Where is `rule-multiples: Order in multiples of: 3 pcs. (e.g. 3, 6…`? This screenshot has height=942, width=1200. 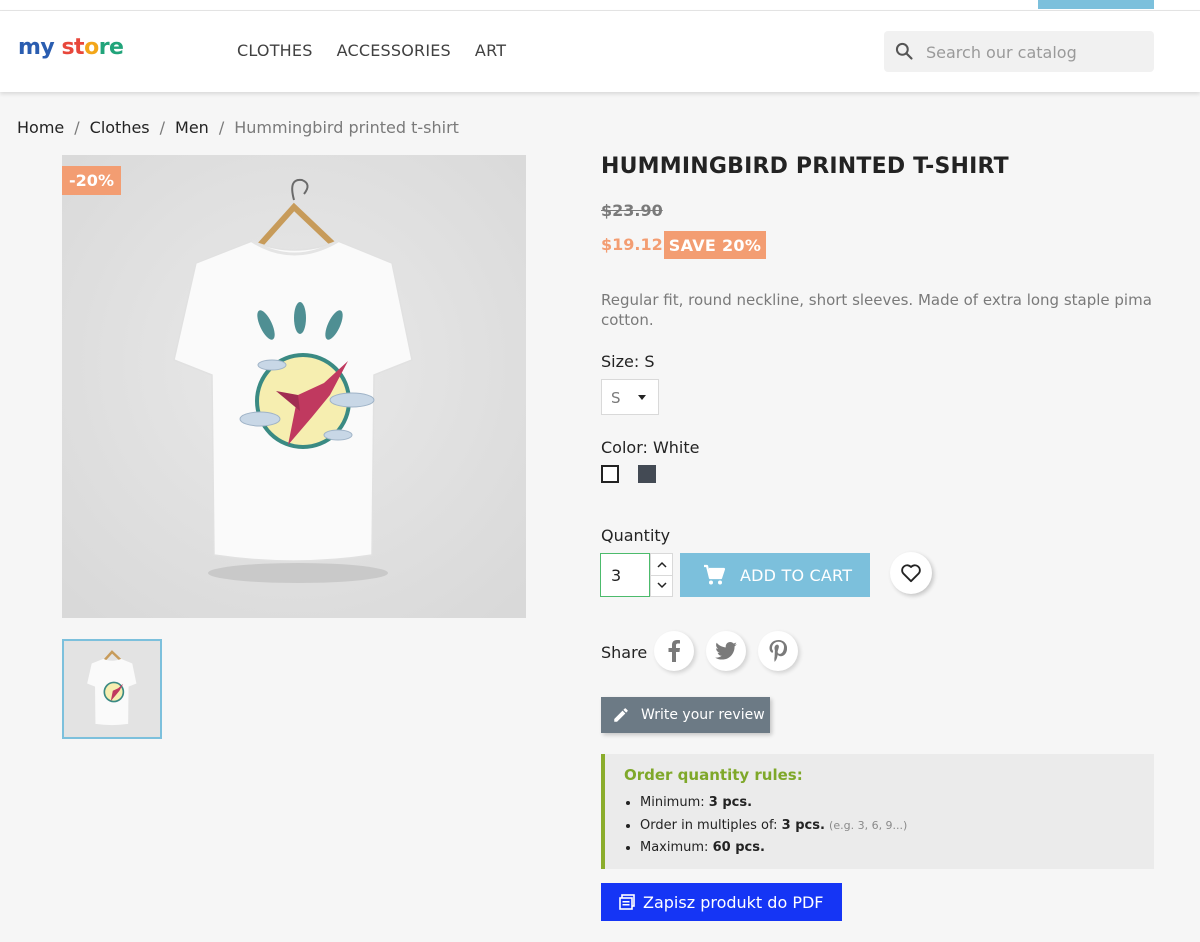 rule-multiples: Order in multiples of: 3 pcs. (e.g. 3, 6… is located at coordinates (773, 826).